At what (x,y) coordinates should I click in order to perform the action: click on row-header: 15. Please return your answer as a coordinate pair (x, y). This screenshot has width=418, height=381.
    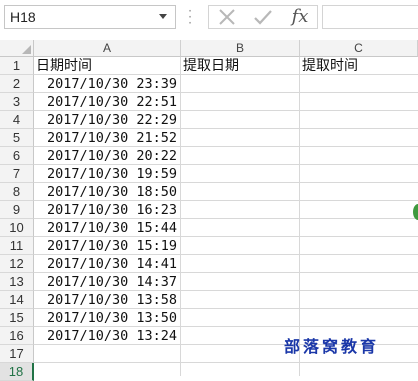
    Looking at the image, I should click on (17, 318).